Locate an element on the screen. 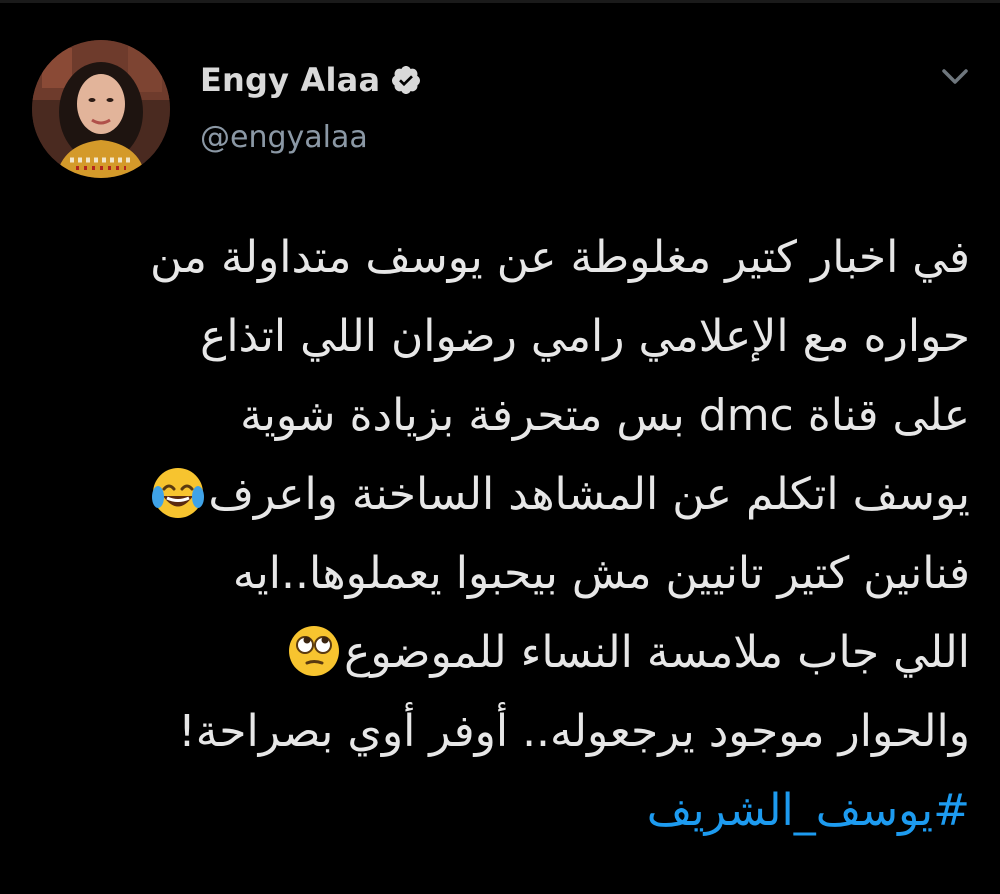 This screenshot has height=894, width=1000. name-row: Engy Alaa is located at coordinates (311, 80).